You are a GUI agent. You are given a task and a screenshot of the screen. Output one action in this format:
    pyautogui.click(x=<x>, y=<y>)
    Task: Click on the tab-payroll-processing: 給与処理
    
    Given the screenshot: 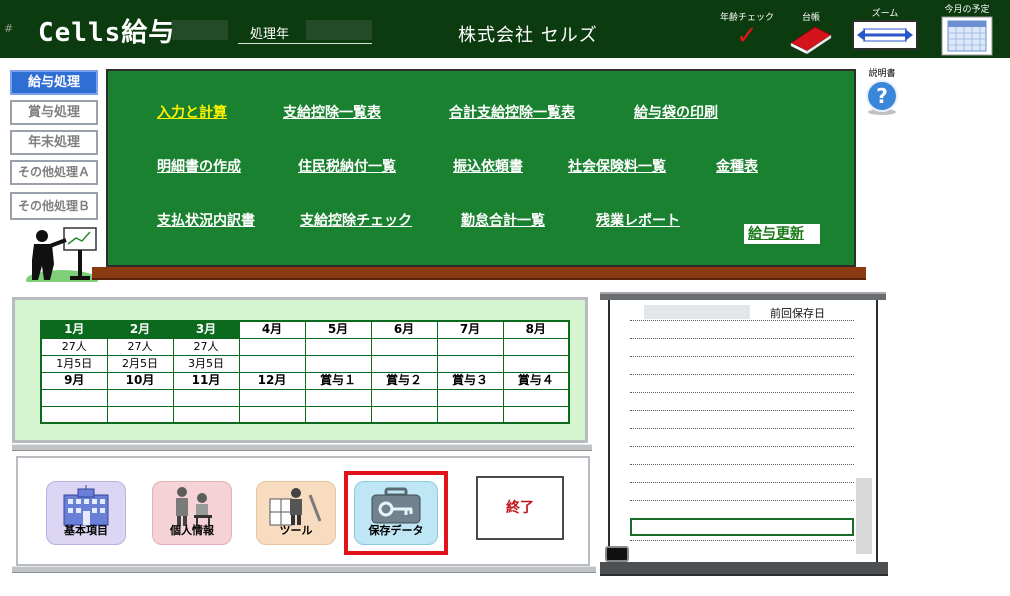 What is the action you would take?
    pyautogui.click(x=54, y=82)
    